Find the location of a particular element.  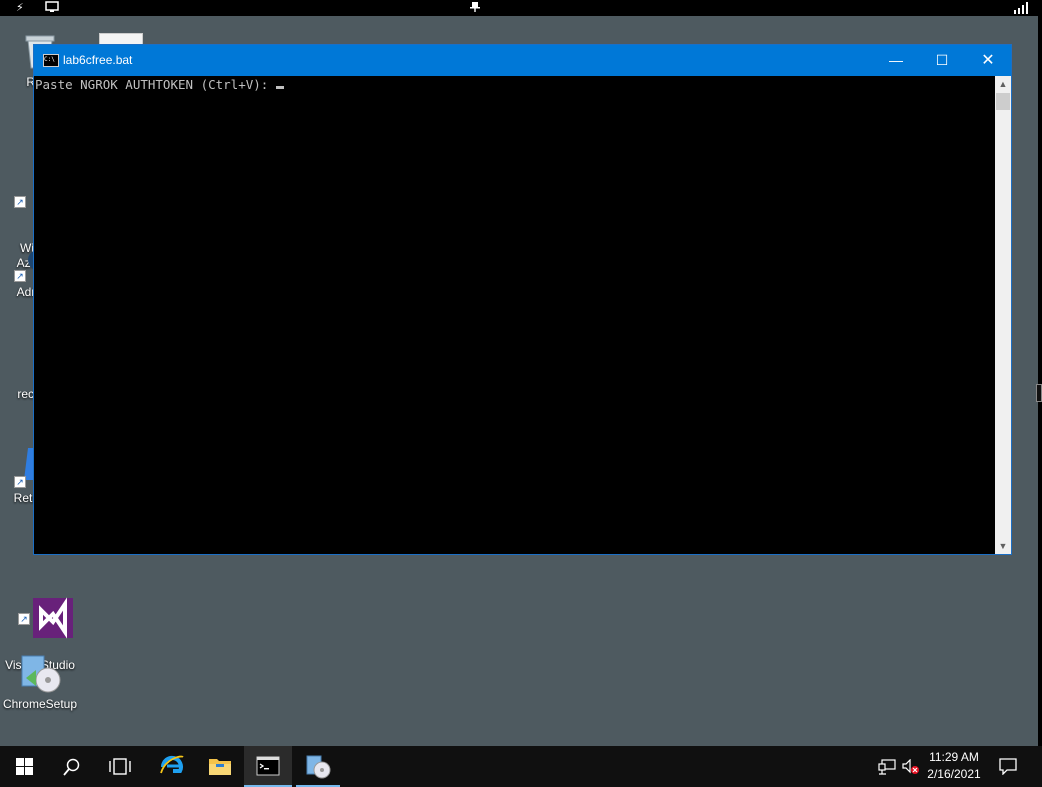

search-icon is located at coordinates (71, 767).